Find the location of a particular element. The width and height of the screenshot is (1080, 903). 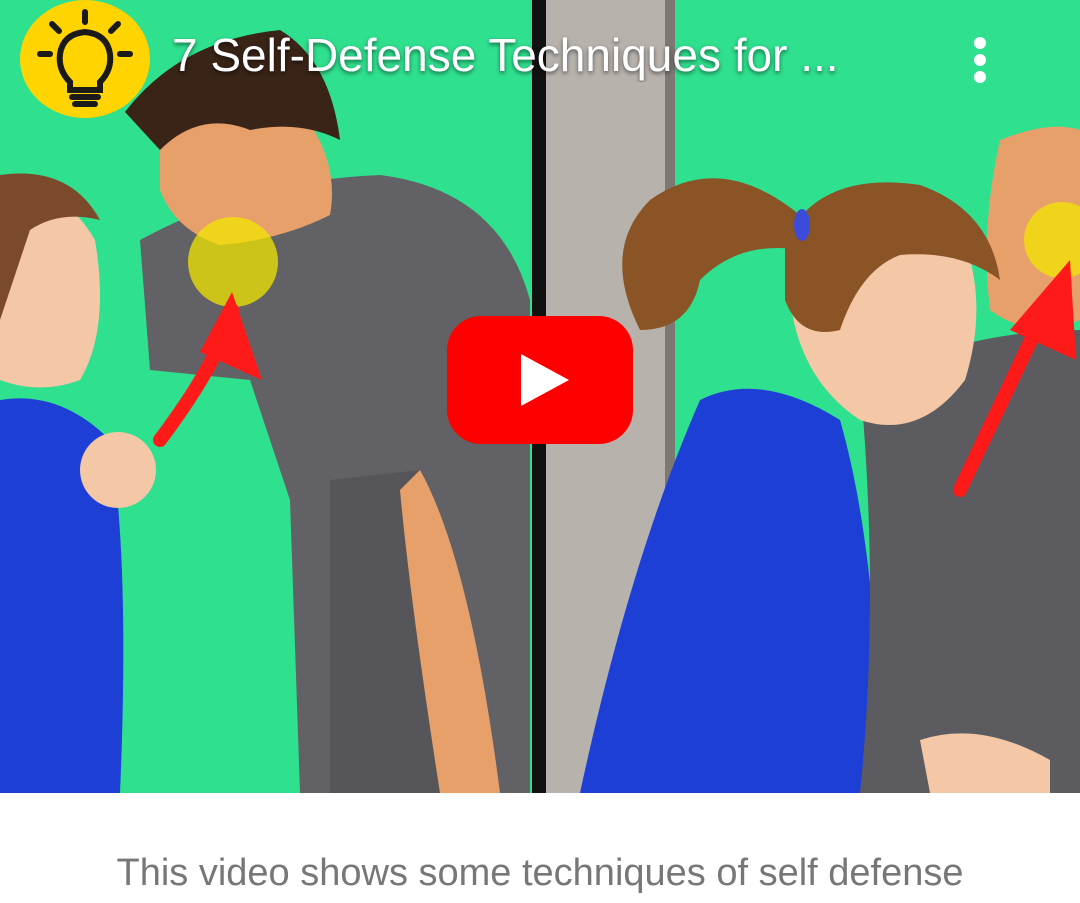

more-options-button is located at coordinates (980, 60).